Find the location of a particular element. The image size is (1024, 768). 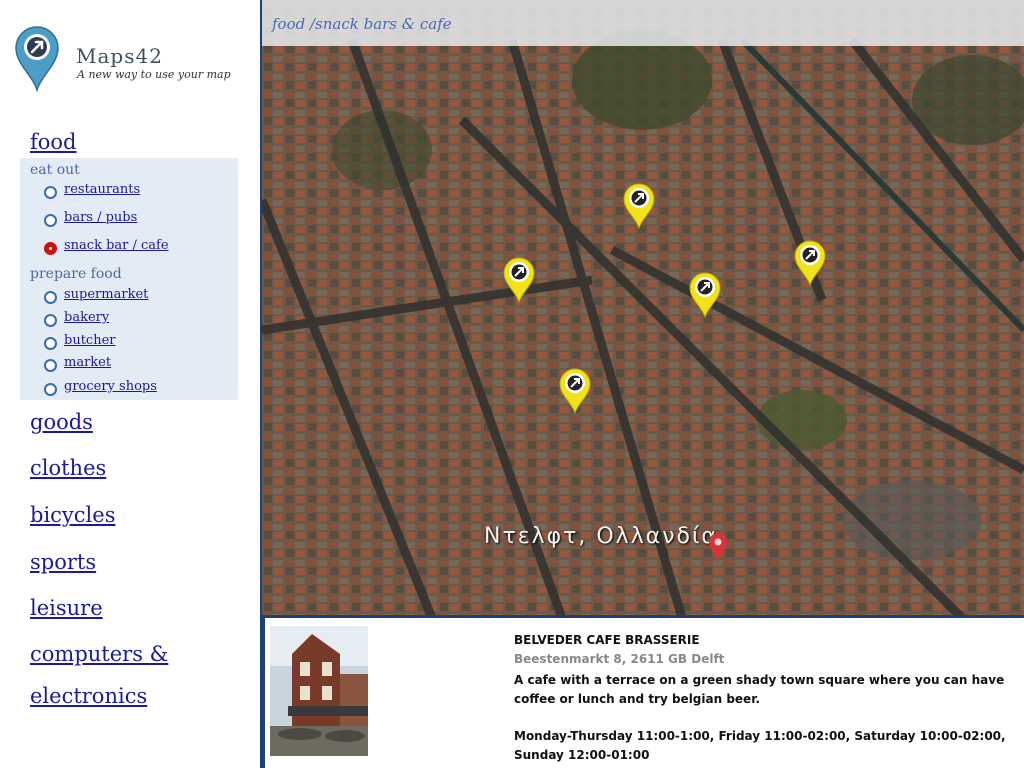

subcategory-butcher: butcher is located at coordinates (80, 341).